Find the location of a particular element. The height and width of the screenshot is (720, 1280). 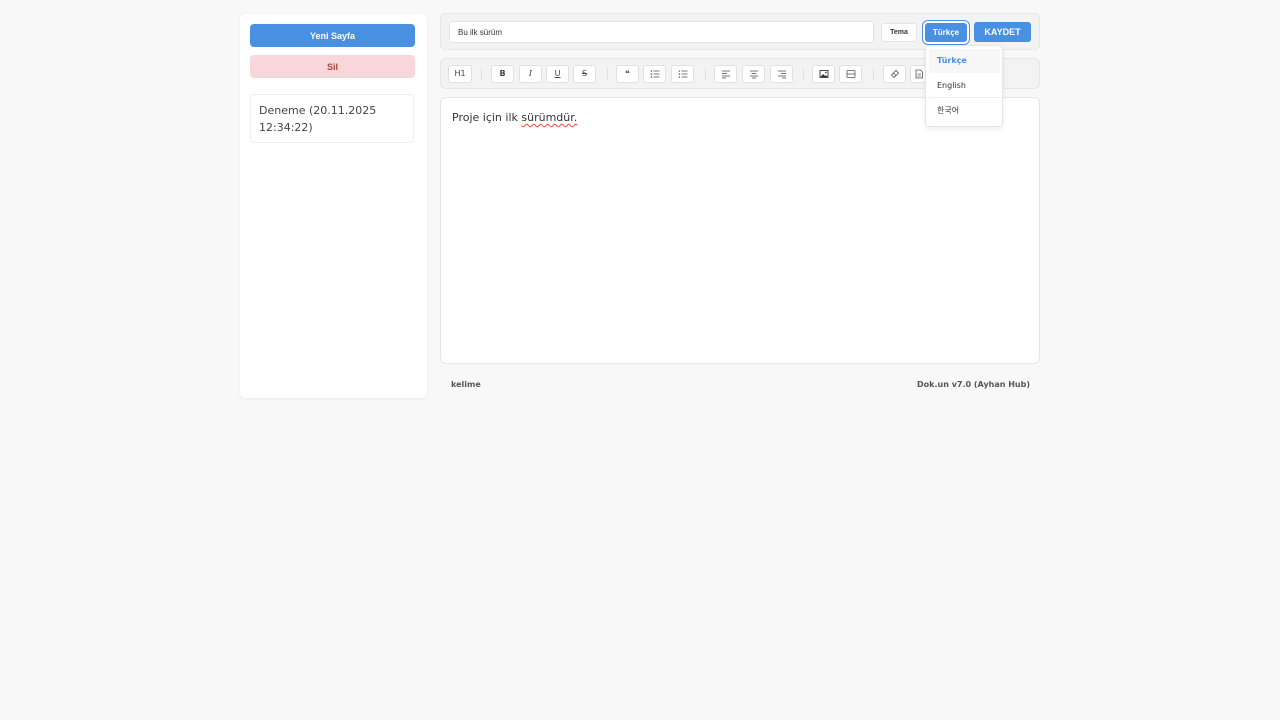

insert-image-button is located at coordinates (823, 74).